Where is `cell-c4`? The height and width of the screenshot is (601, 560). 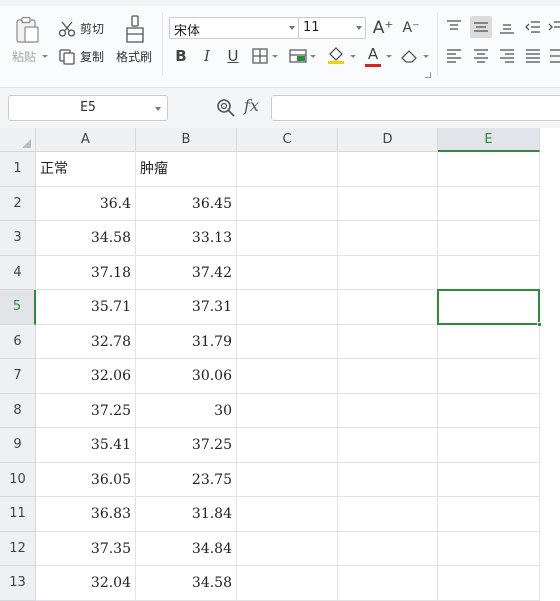
cell-c4 is located at coordinates (287, 272).